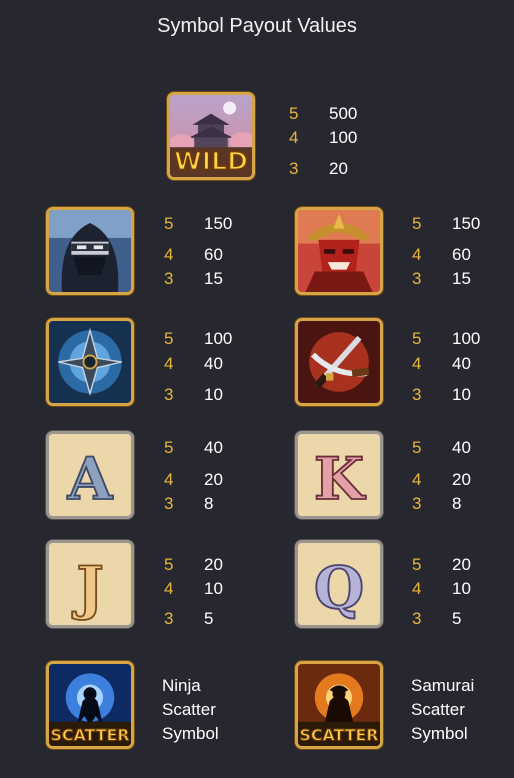  What do you see at coordinates (343, 113) in the screenshot?
I see `payout-value: 500` at bounding box center [343, 113].